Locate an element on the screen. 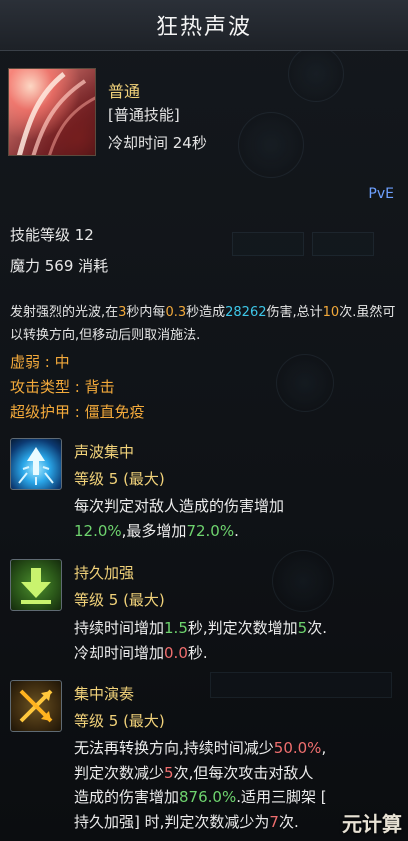 This screenshot has height=841, width=408. tripod-name: 声波集中 is located at coordinates (104, 452).